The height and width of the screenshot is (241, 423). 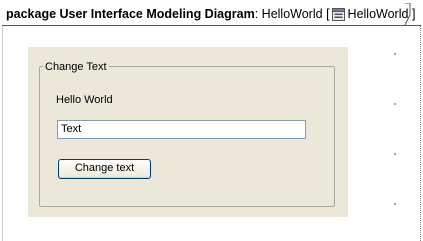 I want to click on ui-diagram-icon, so click(x=338, y=14).